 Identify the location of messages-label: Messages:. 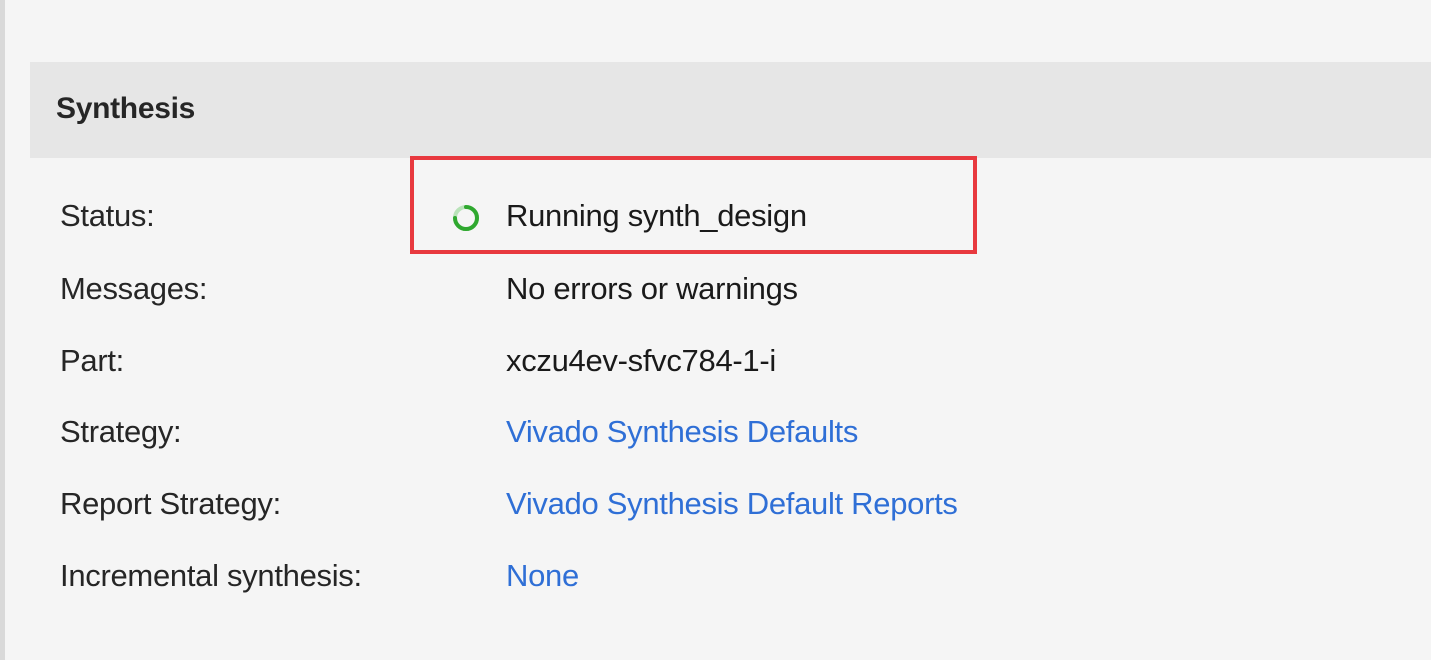
(134, 288).